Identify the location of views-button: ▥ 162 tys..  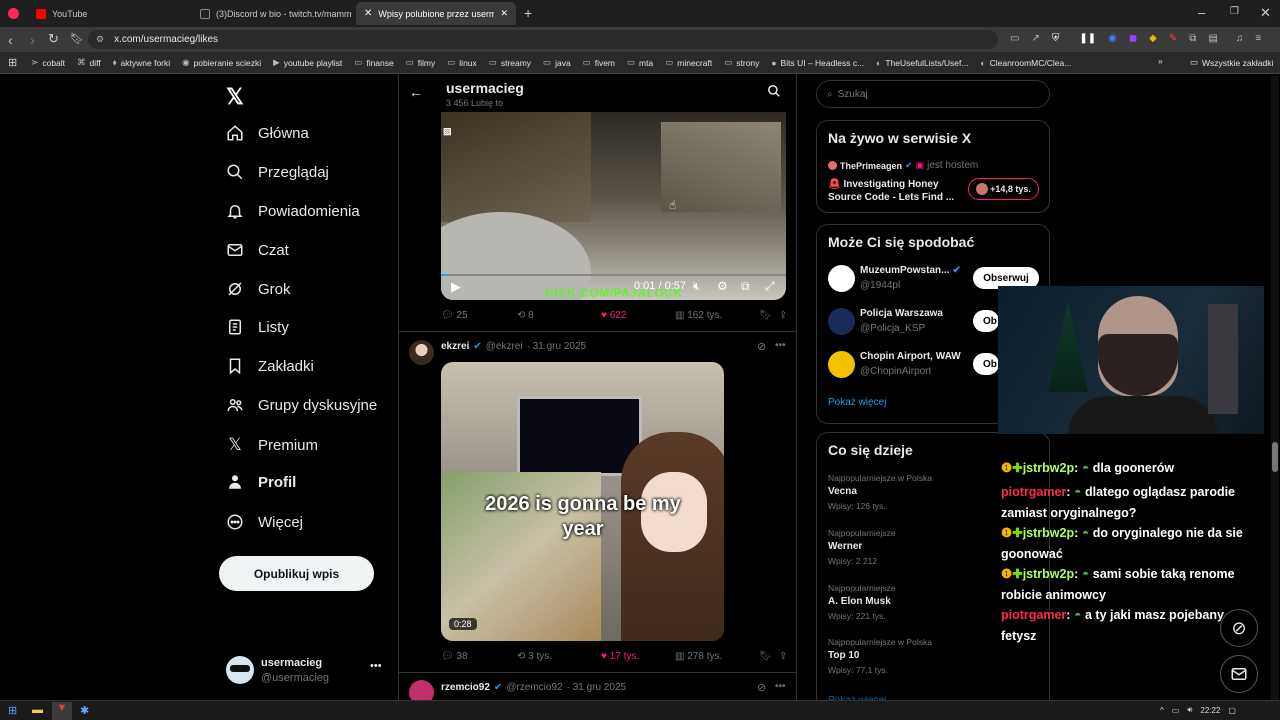
(717, 315).